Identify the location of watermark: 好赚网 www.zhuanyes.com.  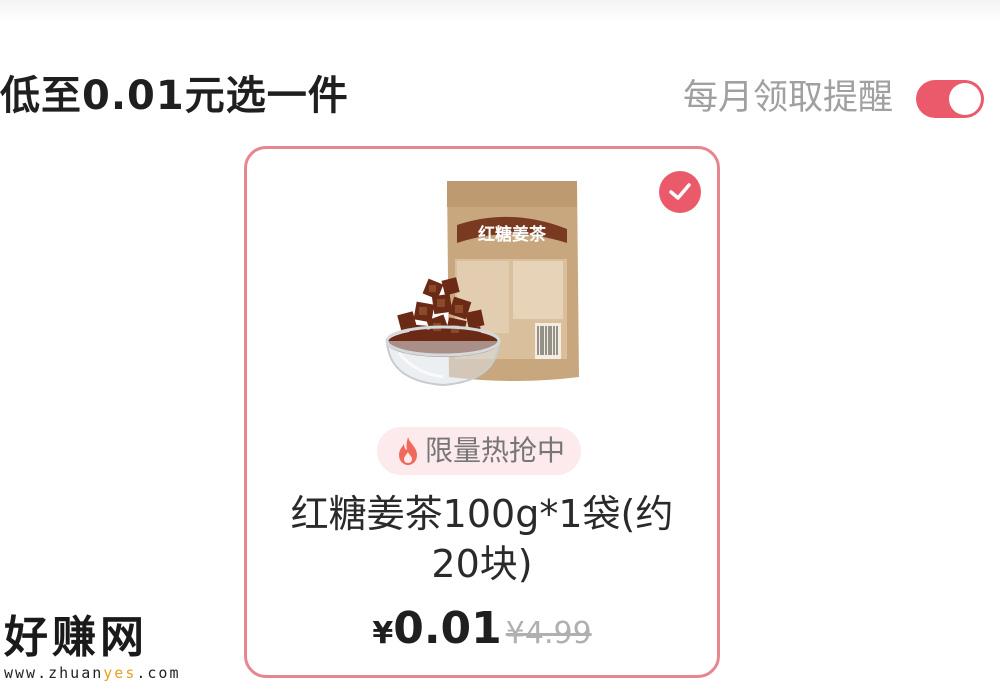
(97, 650).